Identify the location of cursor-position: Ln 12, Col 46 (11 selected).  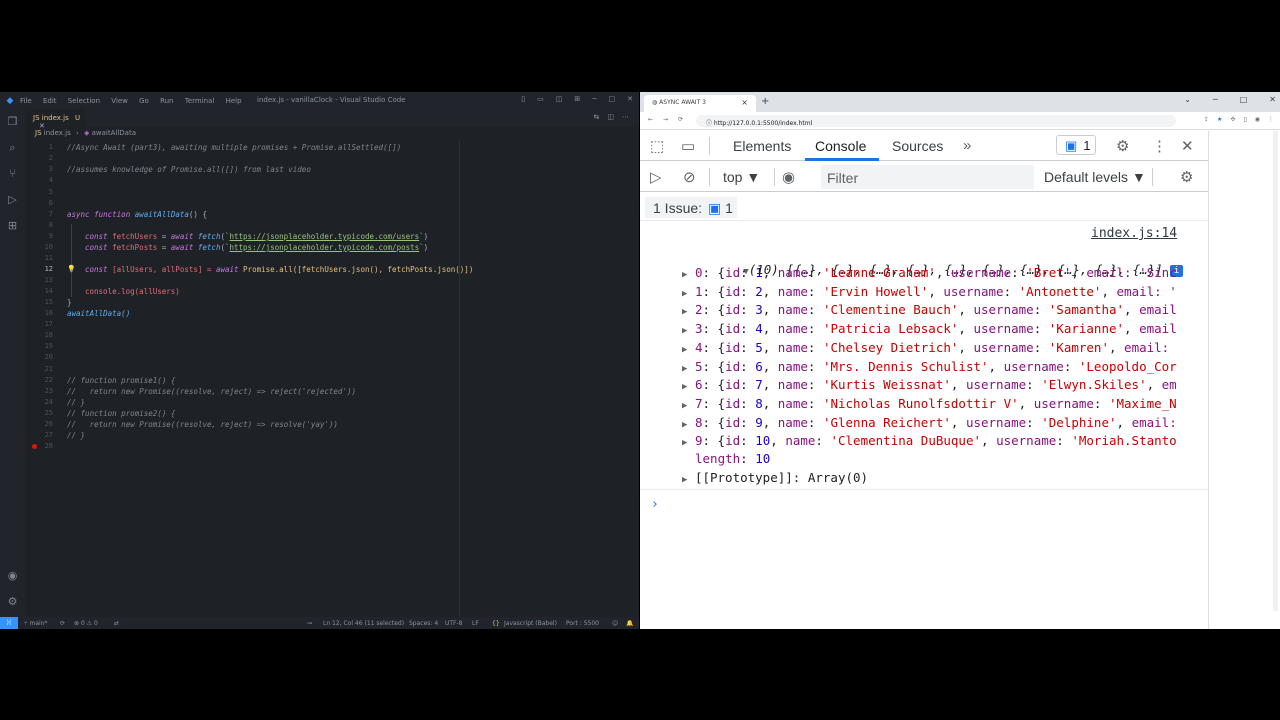
(363, 623).